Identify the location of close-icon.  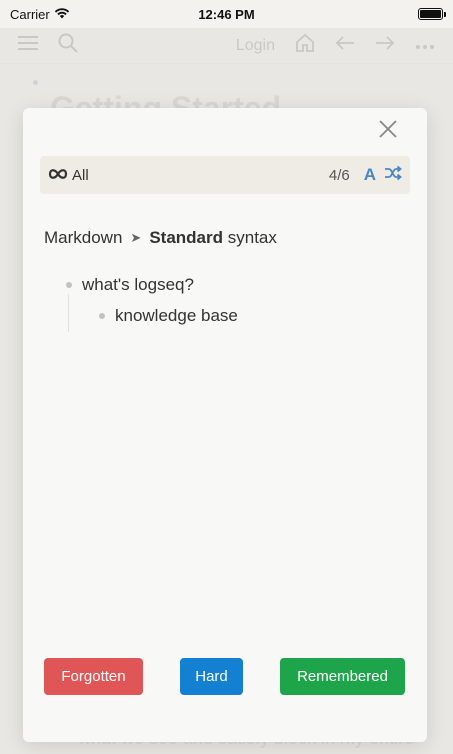
(388, 131).